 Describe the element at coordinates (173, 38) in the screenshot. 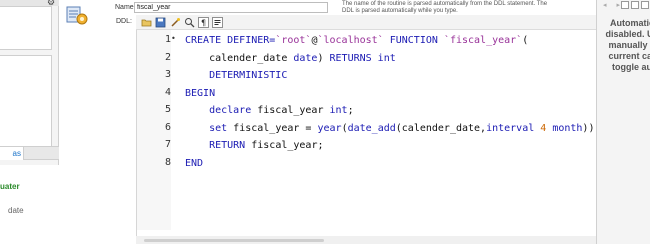

I see `fold-marker-icon: •` at that location.